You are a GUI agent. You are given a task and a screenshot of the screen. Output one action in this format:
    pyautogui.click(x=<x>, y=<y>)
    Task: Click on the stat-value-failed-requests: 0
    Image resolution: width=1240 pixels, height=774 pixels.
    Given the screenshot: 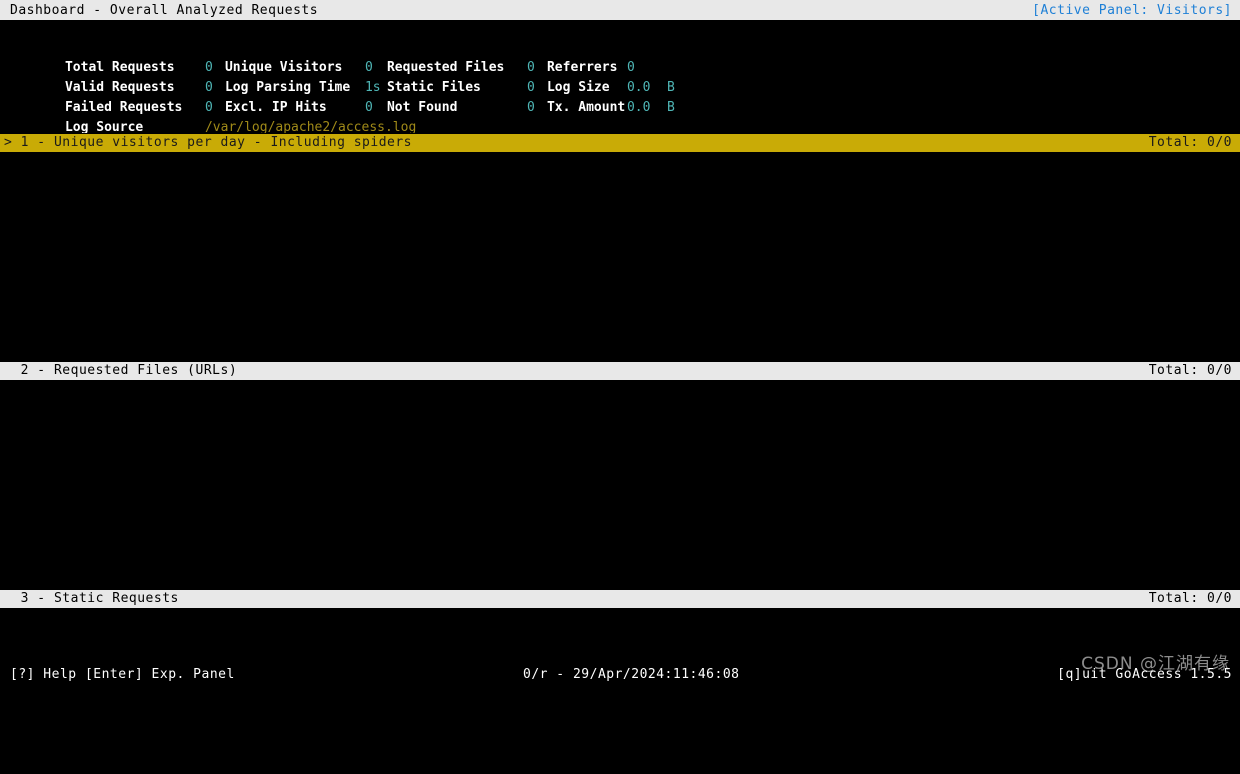 What is the action you would take?
    pyautogui.click(x=208, y=107)
    